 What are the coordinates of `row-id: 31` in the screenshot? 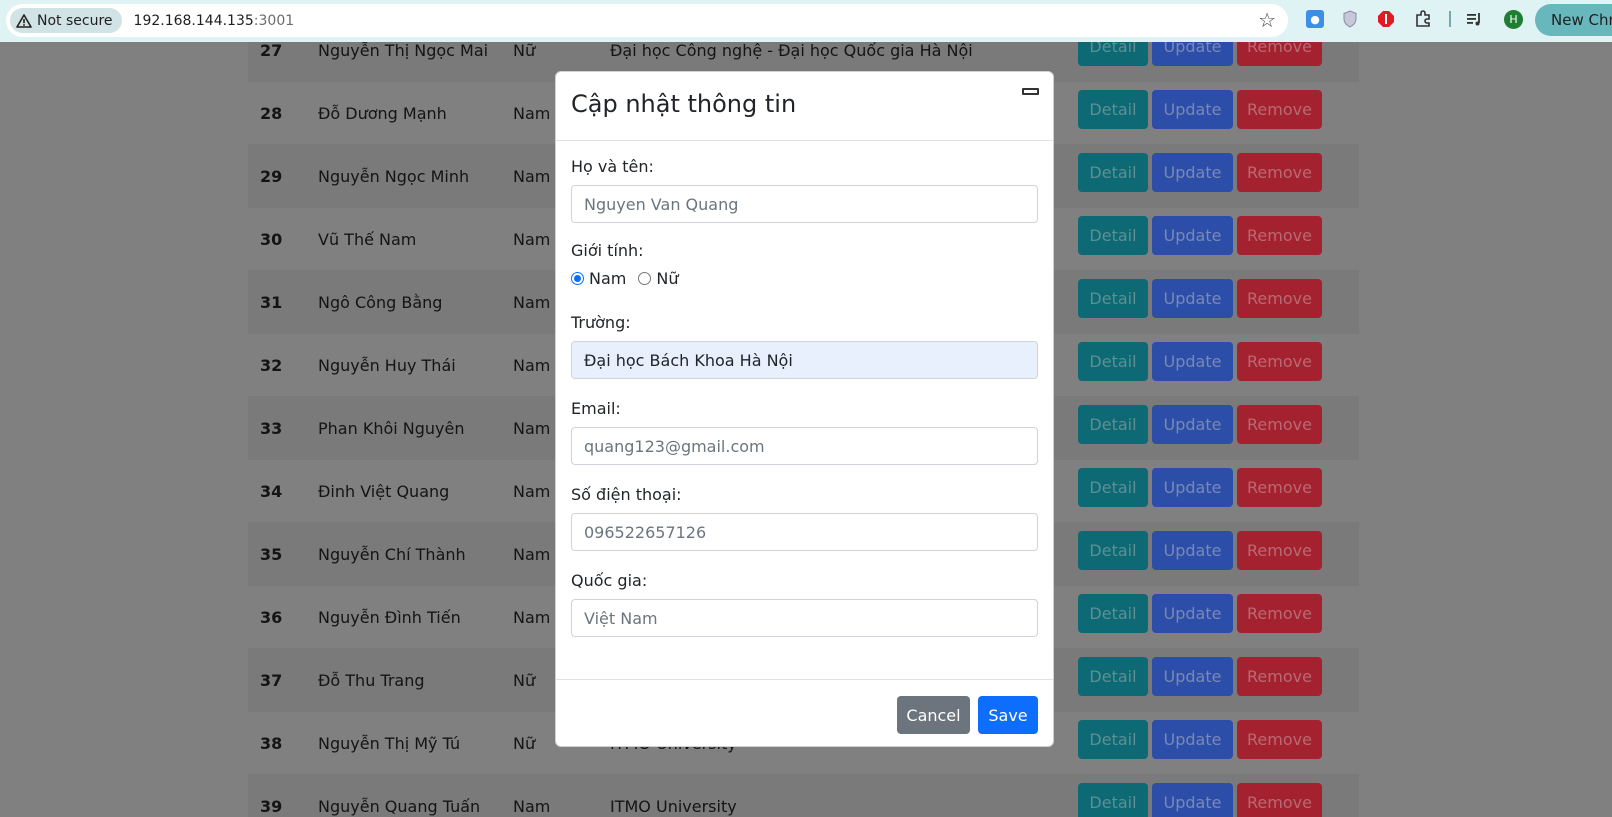 It's located at (271, 302).